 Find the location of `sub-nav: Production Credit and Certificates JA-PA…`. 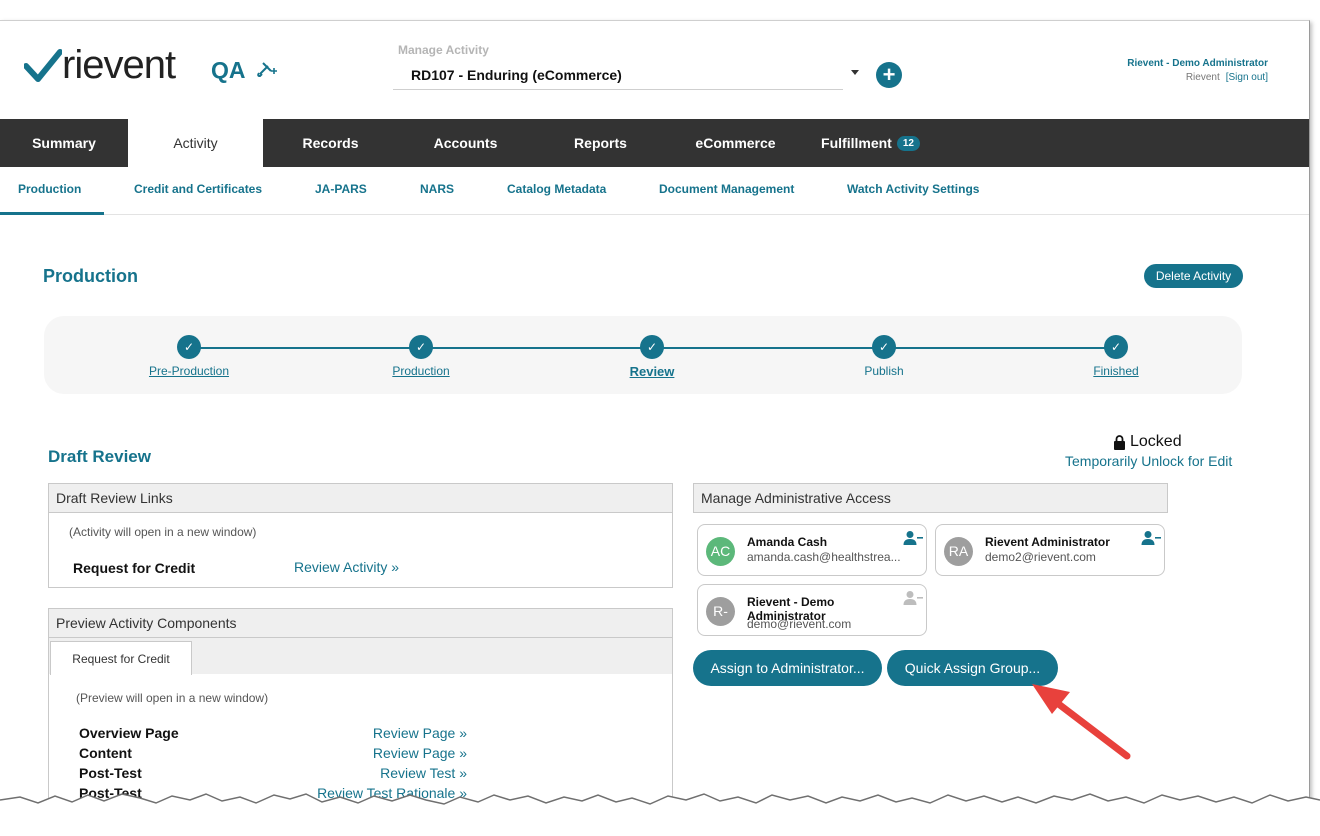

sub-nav: Production Credit and Certificates JA-PA… is located at coordinates (654, 191).